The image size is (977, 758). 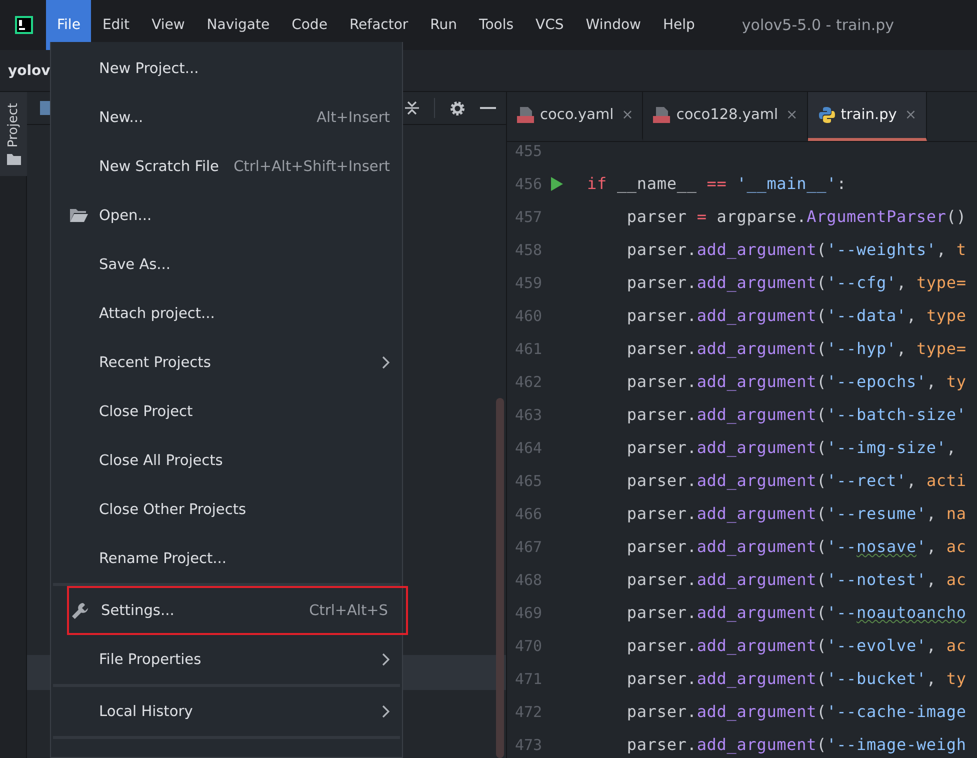 What do you see at coordinates (348, 610) in the screenshot?
I see `shortcut-text: Ctrl+Alt+S` at bounding box center [348, 610].